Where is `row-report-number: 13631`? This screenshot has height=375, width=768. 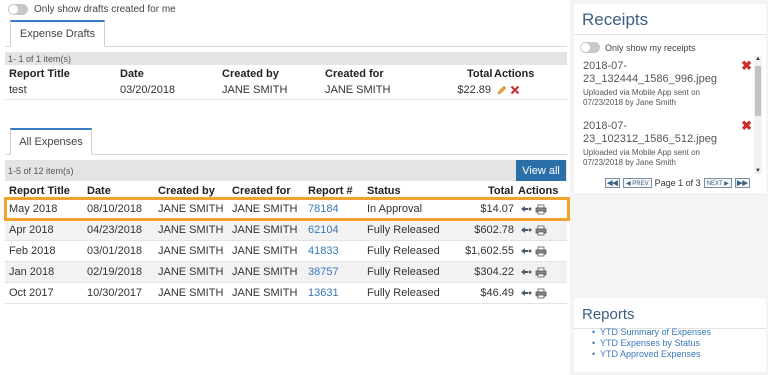
row-report-number: 13631 is located at coordinates (323, 293).